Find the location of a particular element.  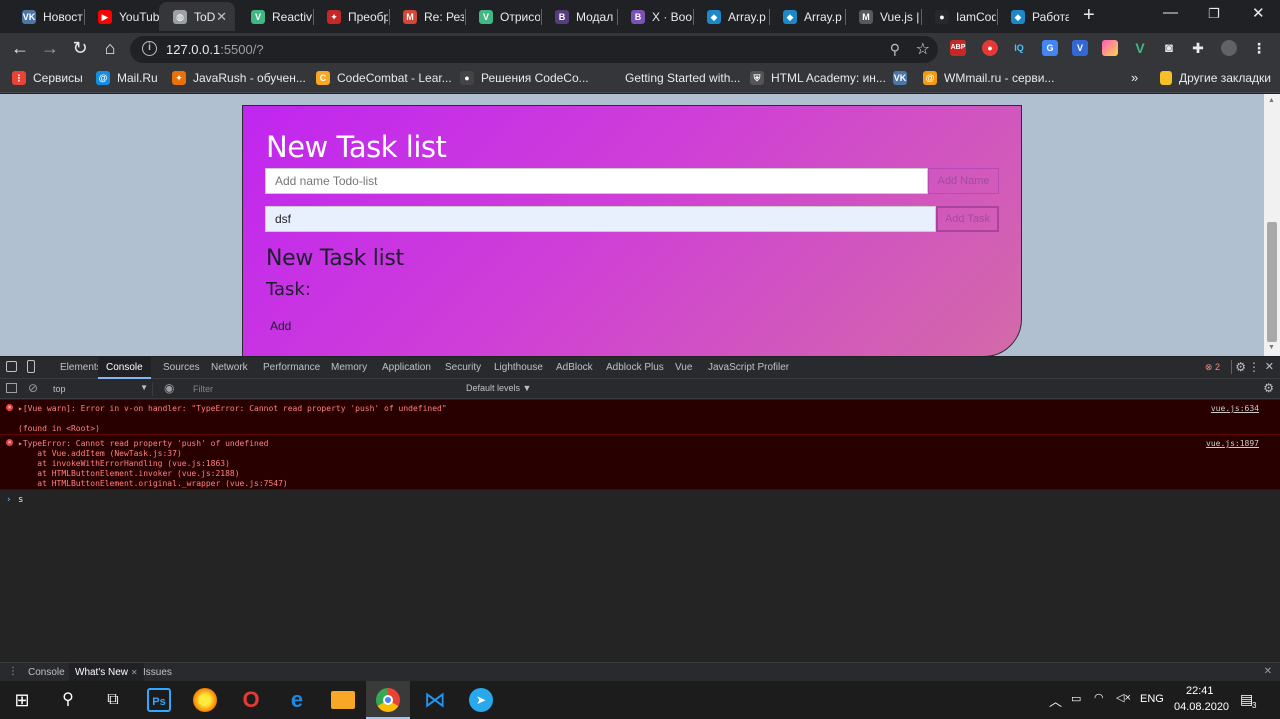

devtools-tab-console: Console is located at coordinates (124, 368).